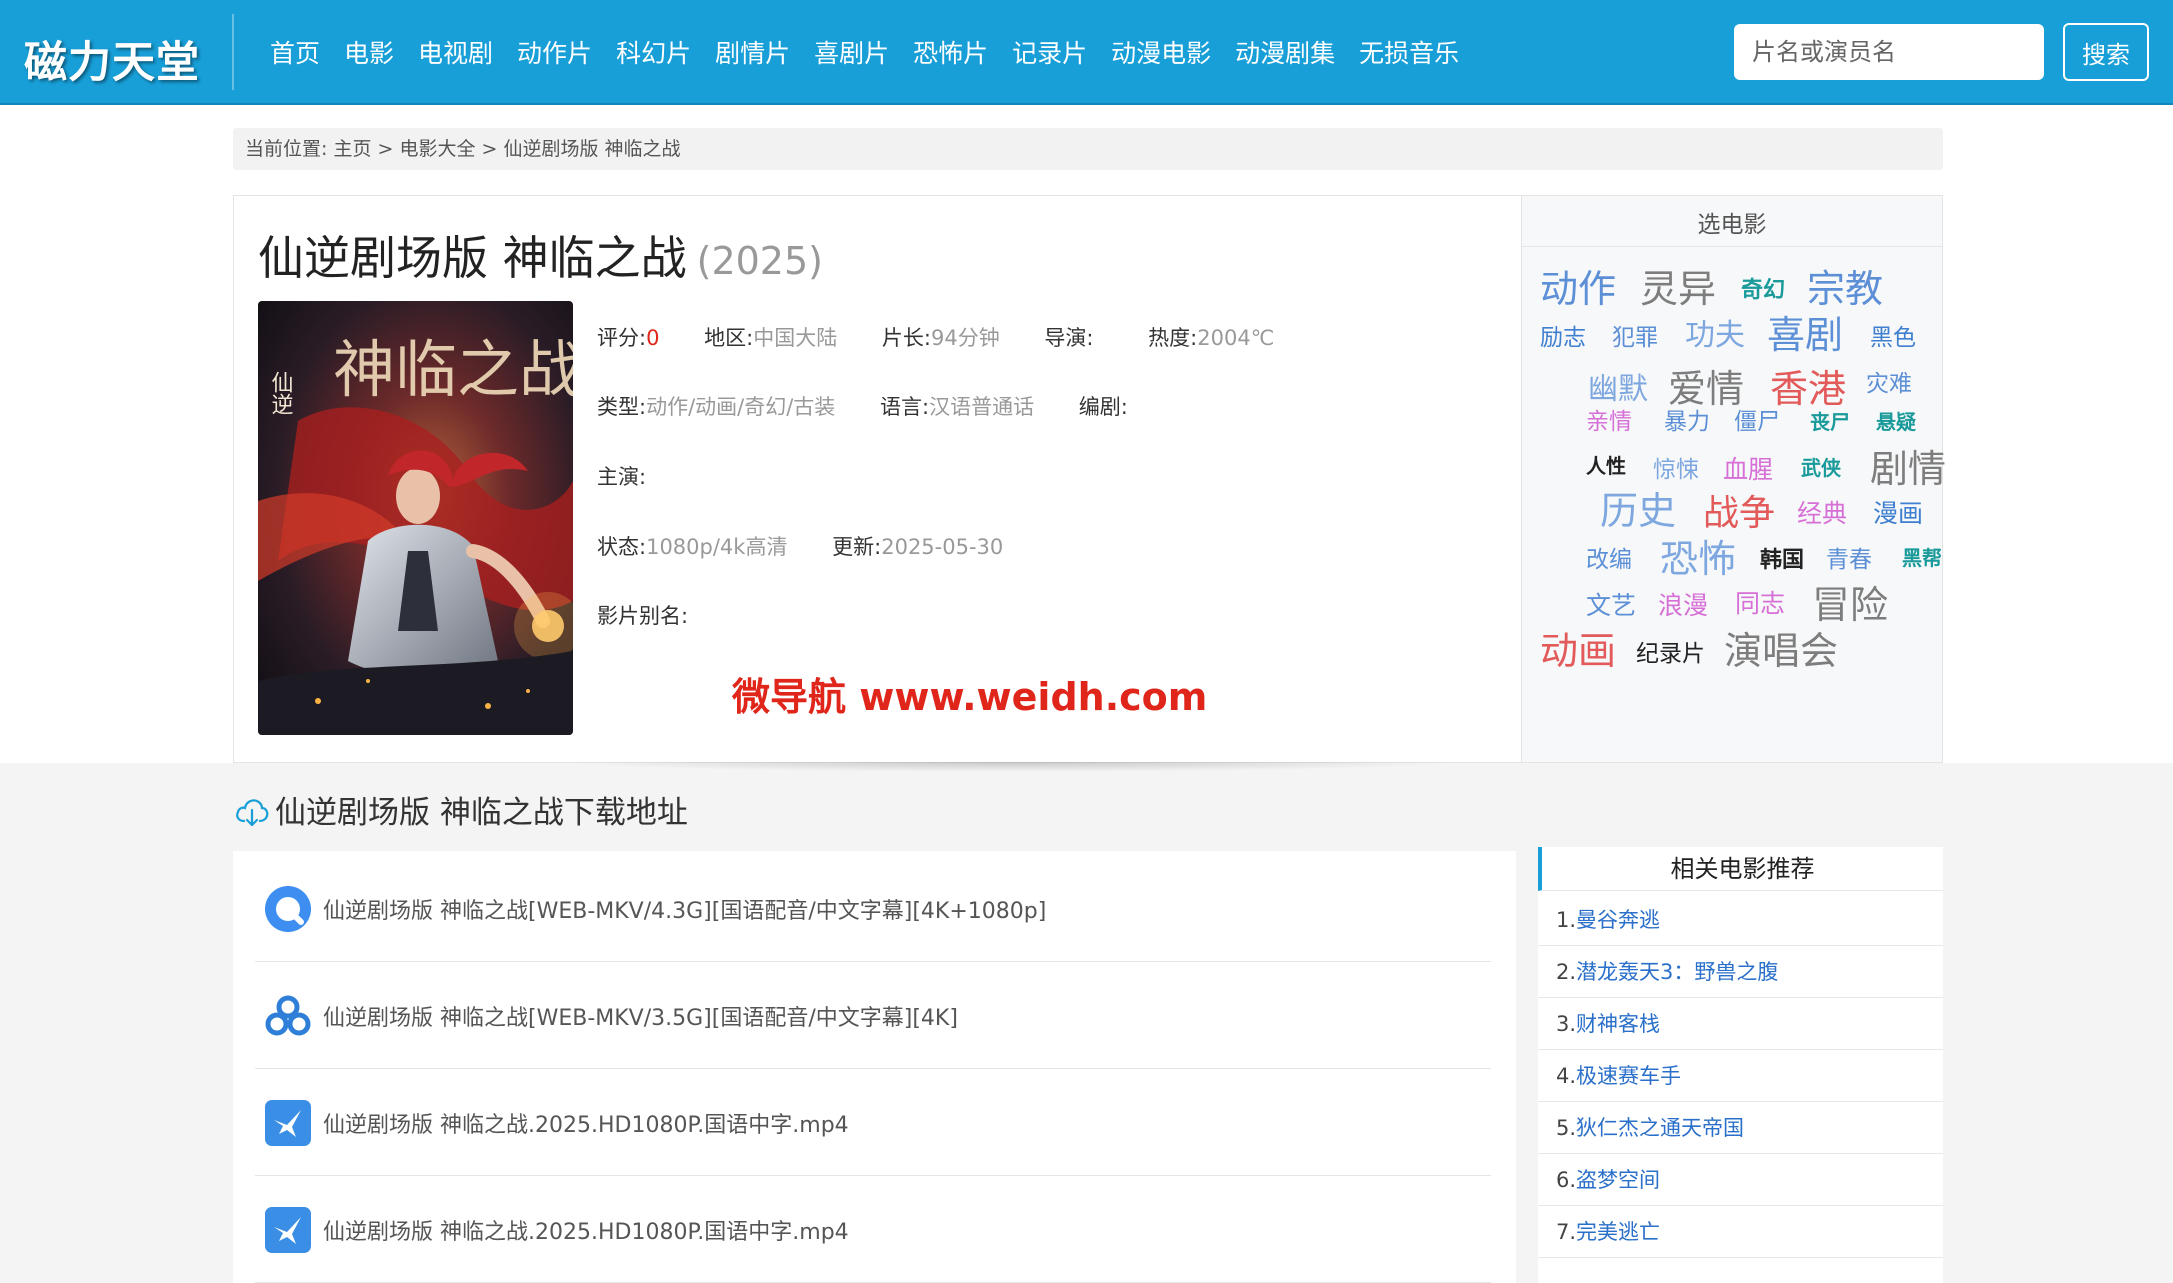 The height and width of the screenshot is (1283, 2173). Describe the element at coordinates (112, 59) in the screenshot. I see `site-logo: 磁力天堂` at that location.